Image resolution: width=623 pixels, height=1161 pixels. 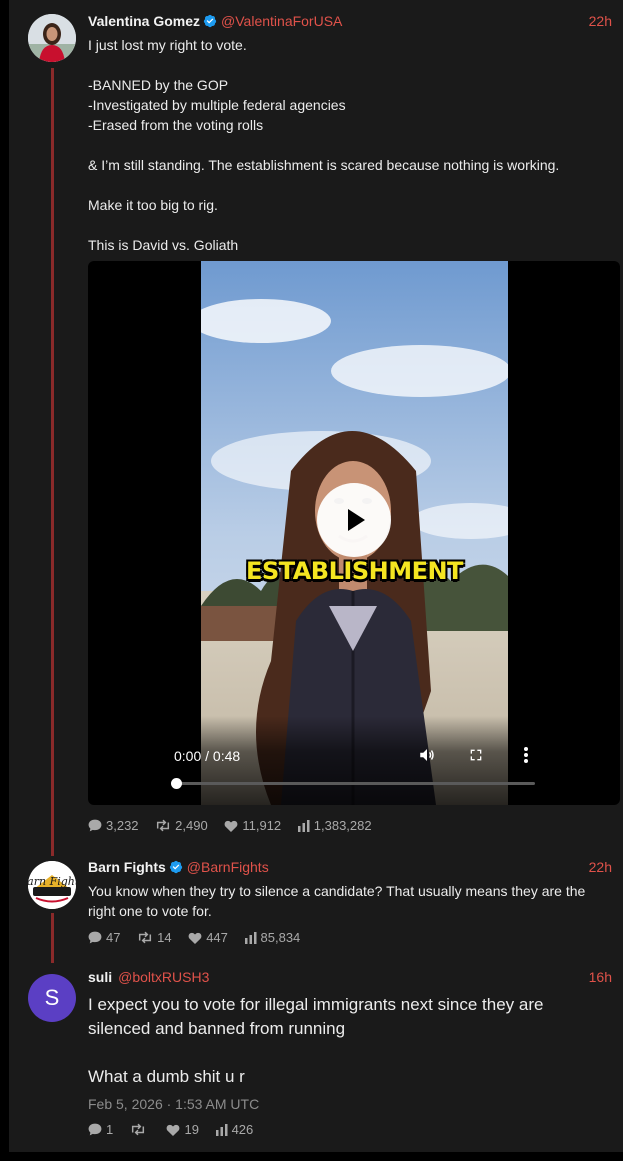 I want to click on views-stat: 1,383,282, so click(x=334, y=825).